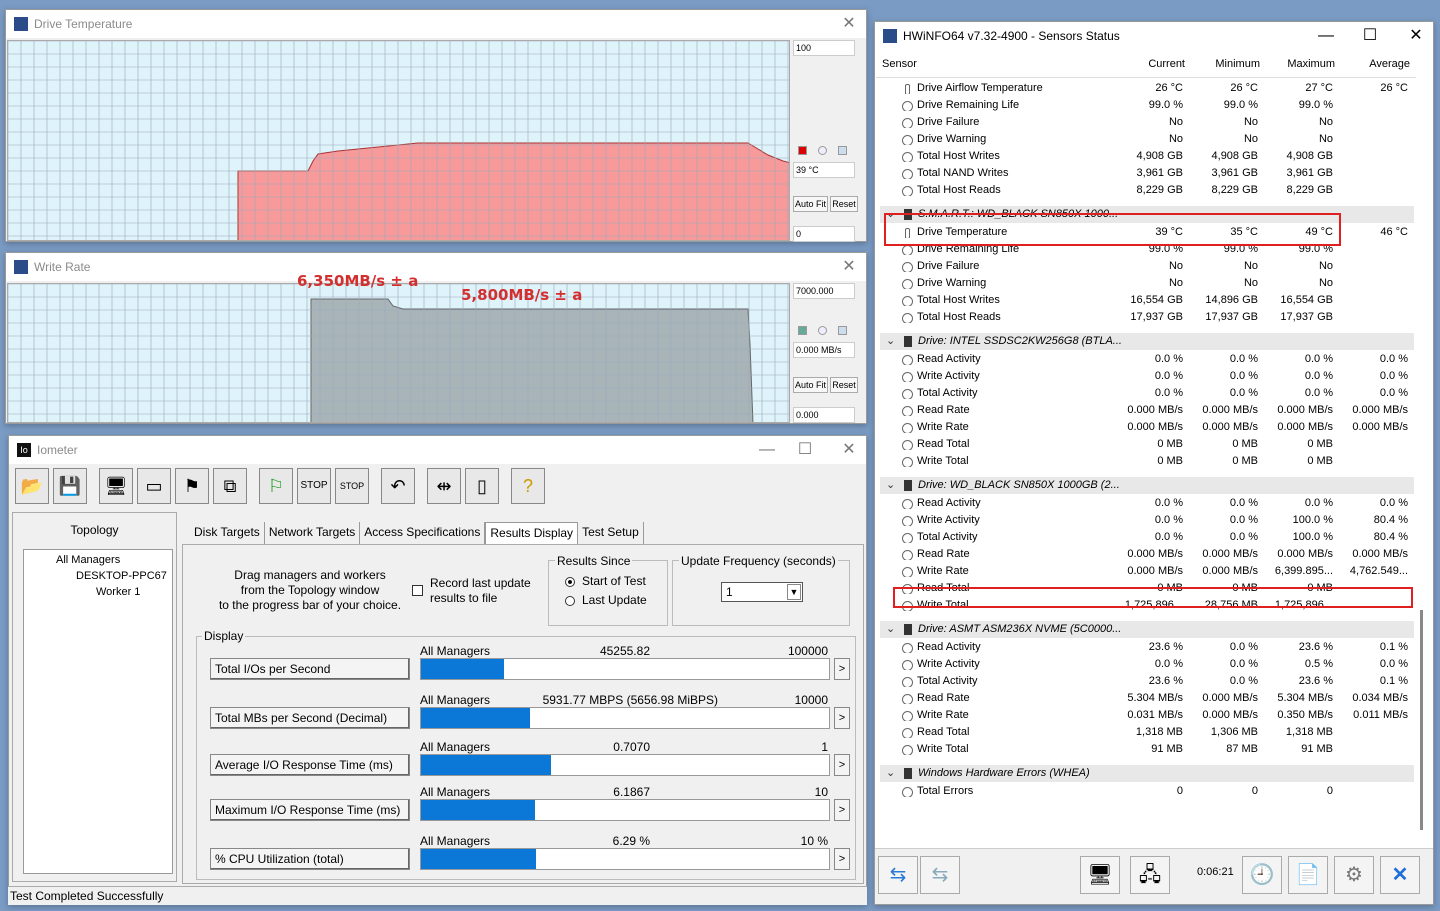  What do you see at coordinates (310, 718) in the screenshot?
I see `metric-selector-button: Total MBs per Second (Decimal)` at bounding box center [310, 718].